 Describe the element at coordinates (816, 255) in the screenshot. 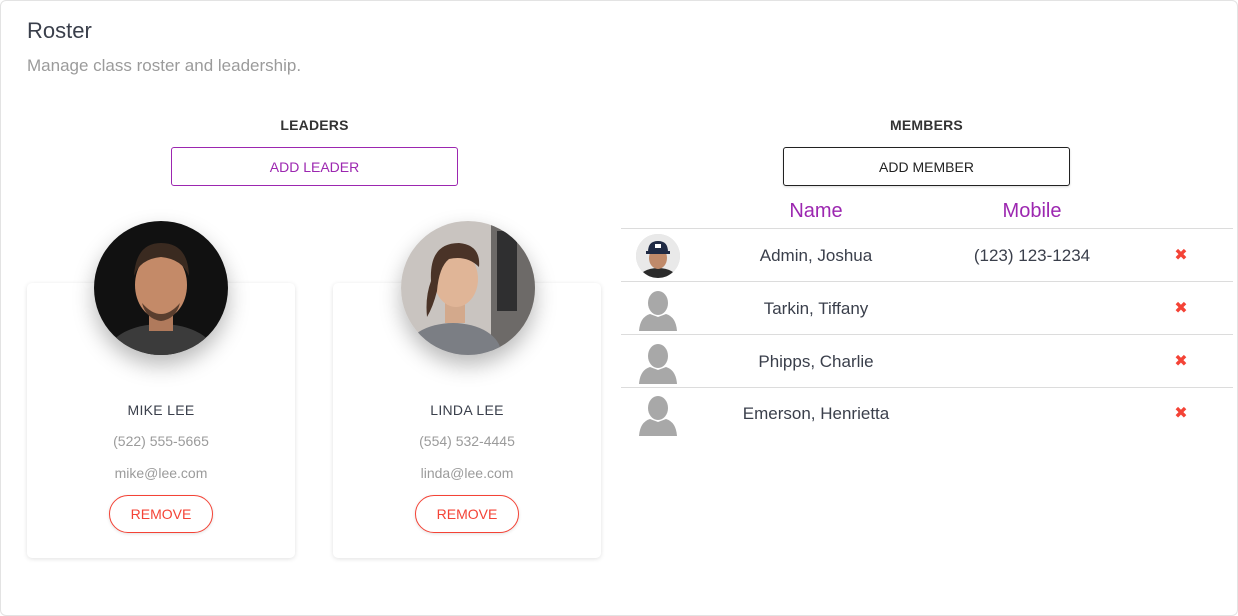

I see `member-name: Admin, Joshua` at that location.